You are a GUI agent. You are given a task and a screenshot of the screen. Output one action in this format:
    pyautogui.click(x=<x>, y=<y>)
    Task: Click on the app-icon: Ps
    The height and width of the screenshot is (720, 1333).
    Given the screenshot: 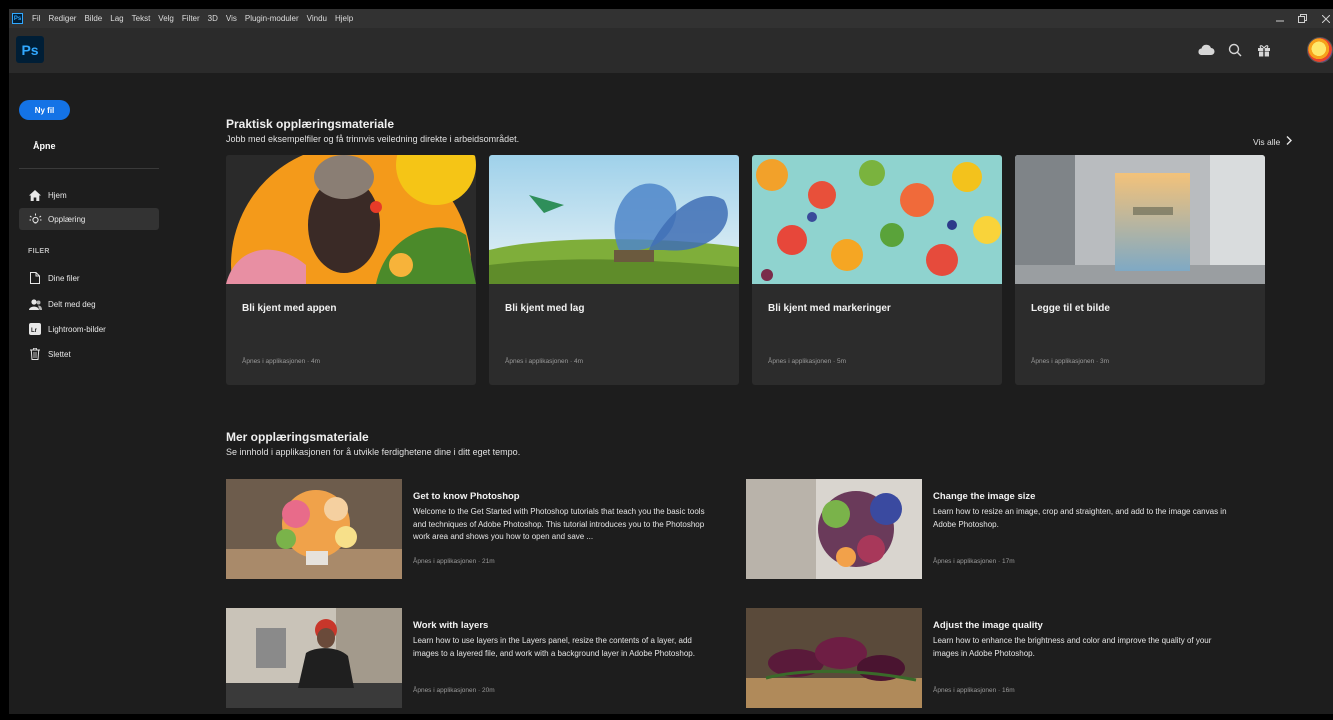 What is the action you would take?
    pyautogui.click(x=17, y=18)
    